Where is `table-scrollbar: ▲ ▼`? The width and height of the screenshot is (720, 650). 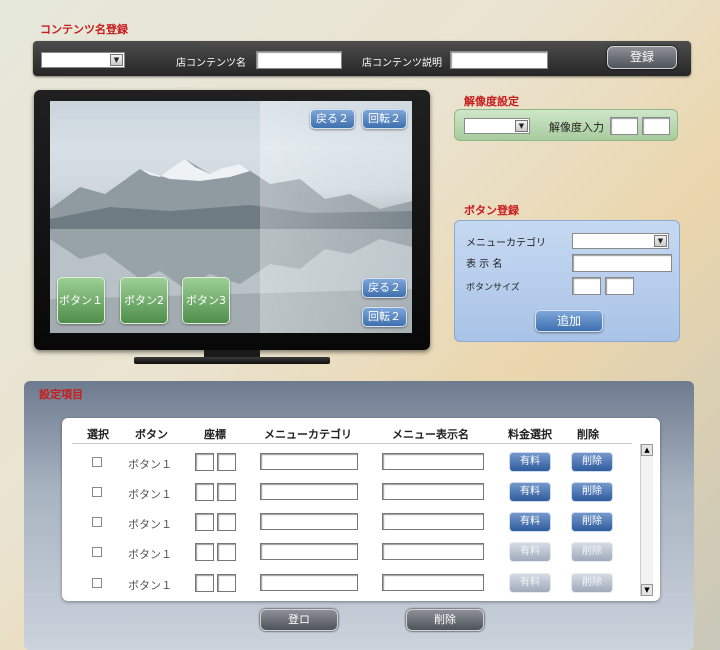 table-scrollbar: ▲ ▼ is located at coordinates (646, 520).